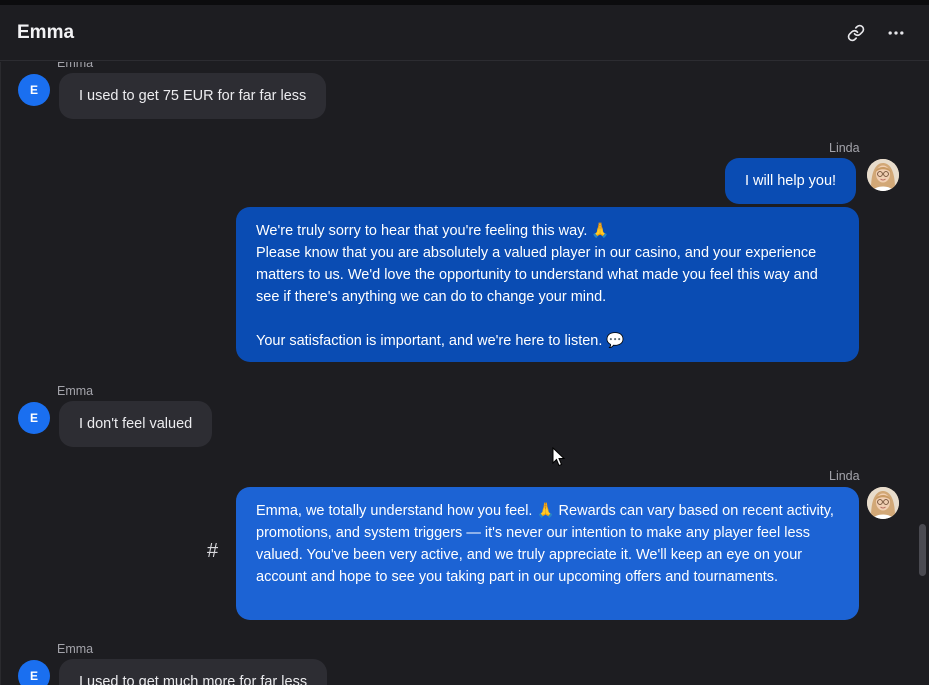  I want to click on more-horizontal-icon, so click(896, 33).